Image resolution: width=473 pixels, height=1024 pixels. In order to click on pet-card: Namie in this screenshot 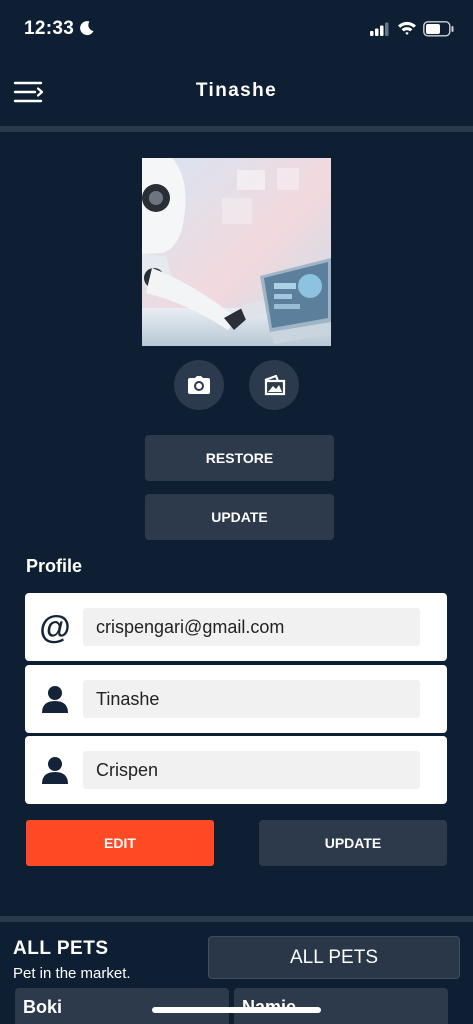, I will do `click(341, 1006)`.